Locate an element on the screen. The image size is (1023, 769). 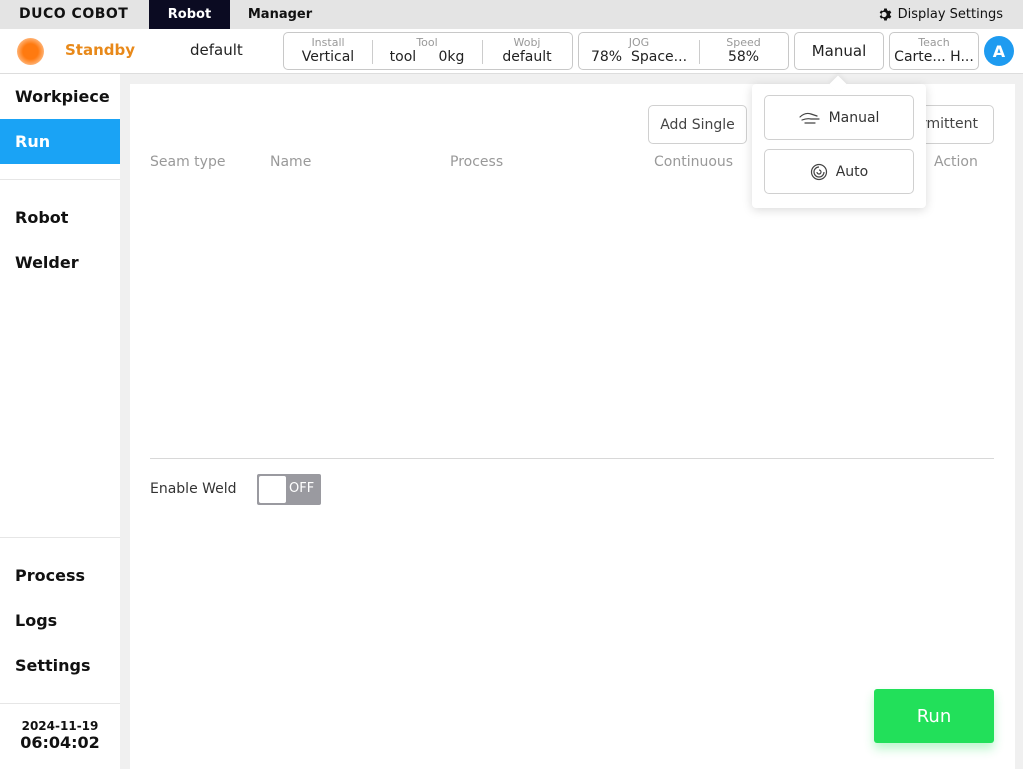
run-button: Run is located at coordinates (934, 716).